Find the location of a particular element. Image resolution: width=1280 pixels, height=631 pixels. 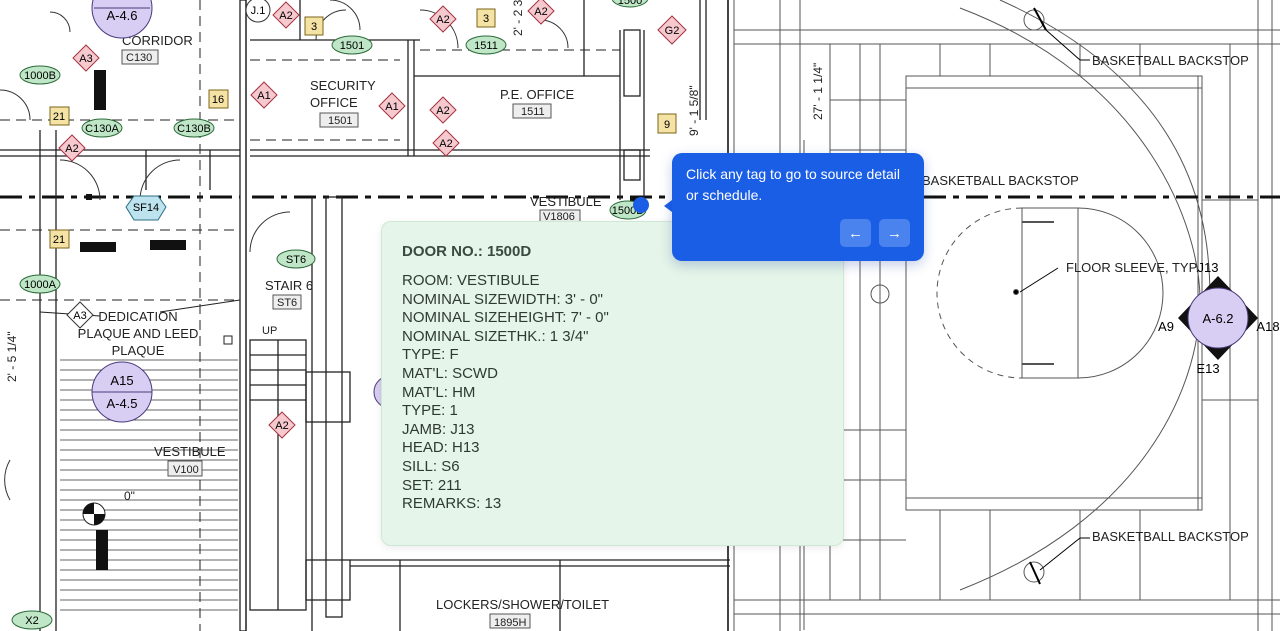

svg-text: 1500 is located at coordinates (630, 3).